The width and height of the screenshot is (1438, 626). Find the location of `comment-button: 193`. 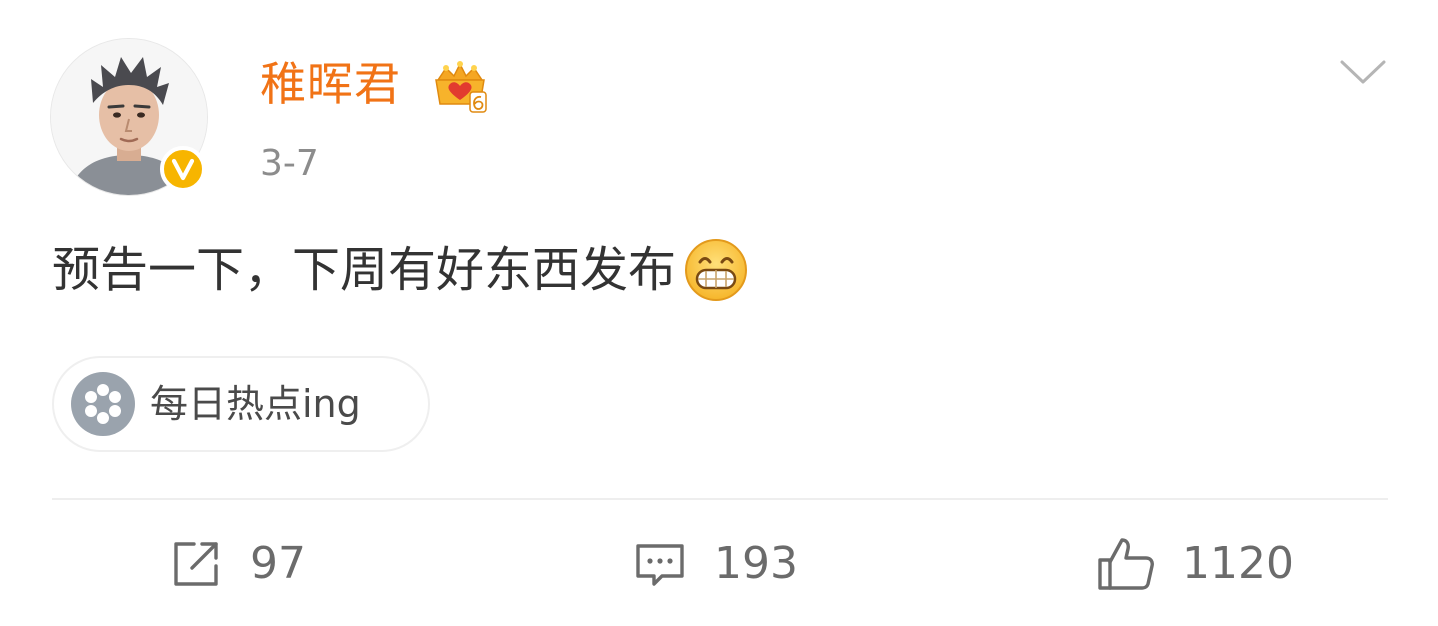

comment-button: 193 is located at coordinates (715, 564).